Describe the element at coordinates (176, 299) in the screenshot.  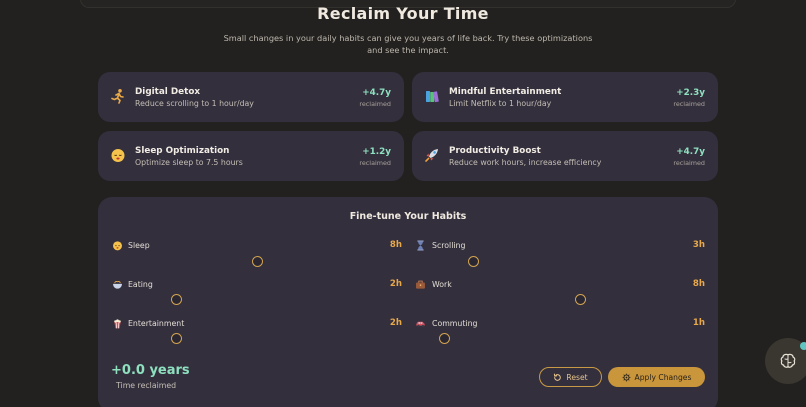
I see `habit-slider-thumb-eating` at that location.